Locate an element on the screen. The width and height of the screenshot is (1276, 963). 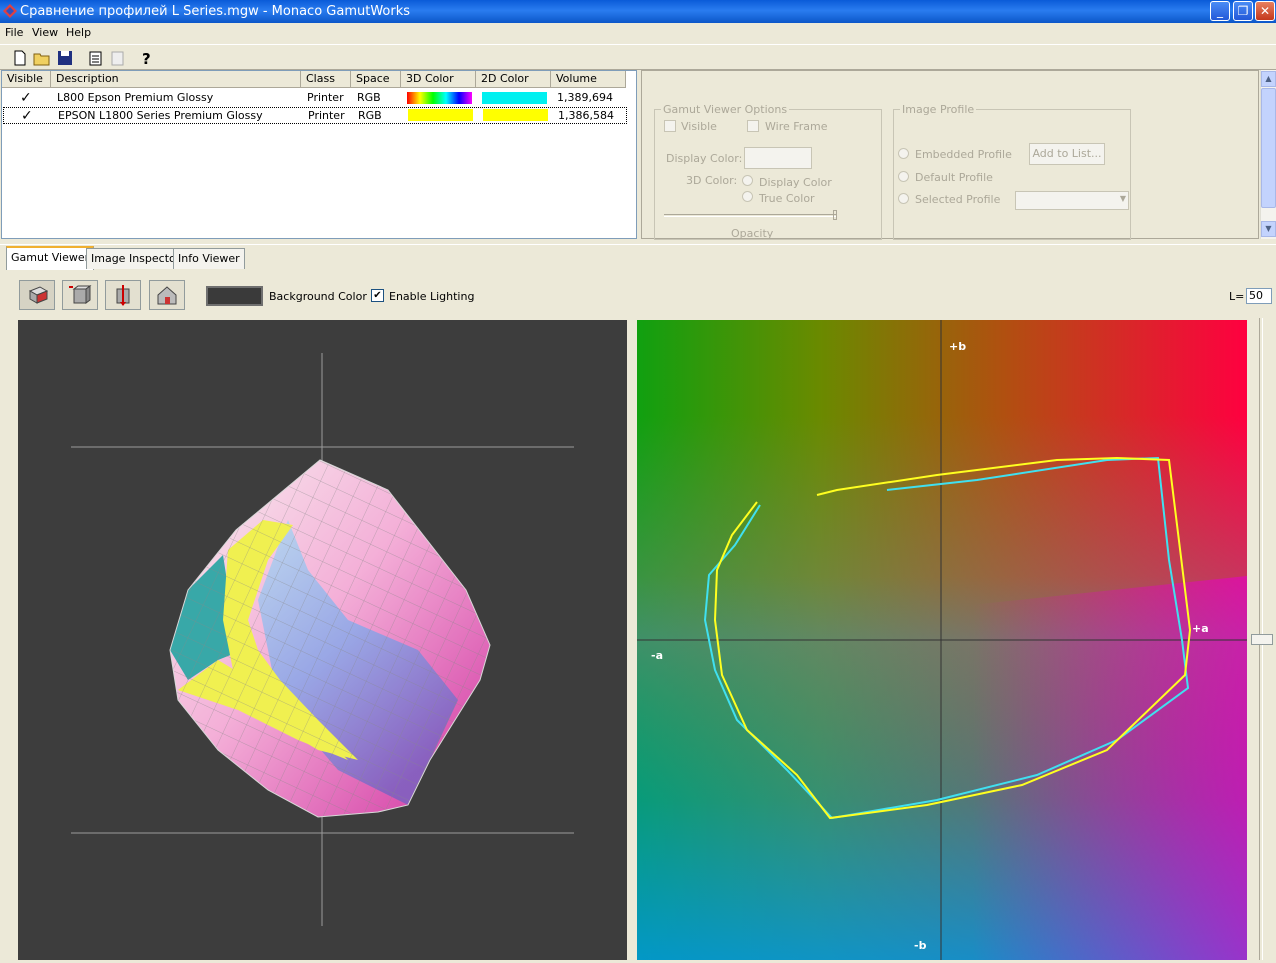
scroll-down-icon: ▼ is located at coordinates (1268, 229).